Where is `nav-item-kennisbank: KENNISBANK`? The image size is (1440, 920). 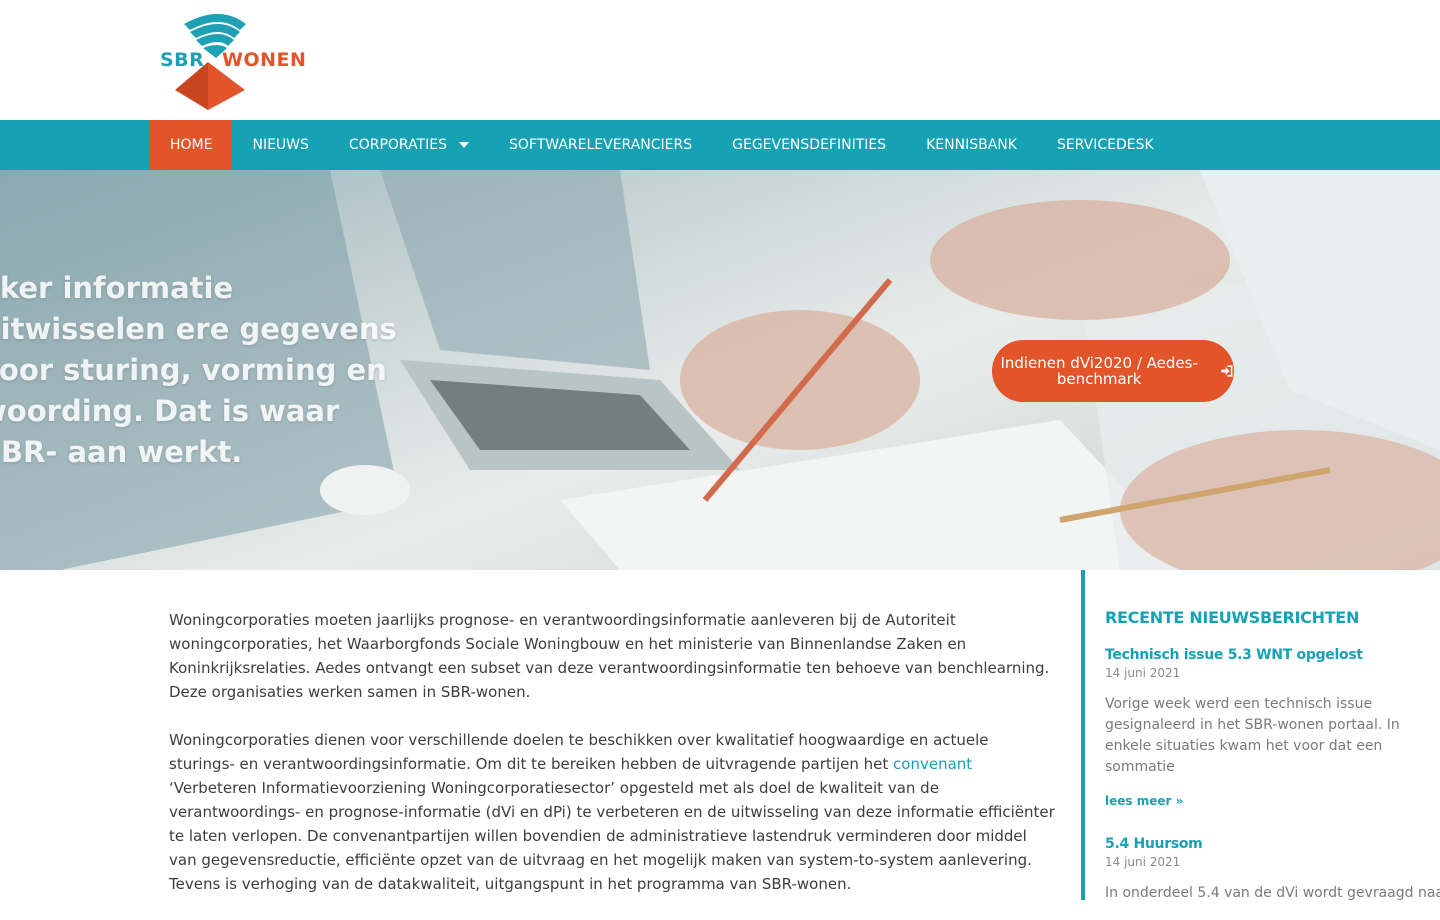
nav-item-kennisbank: KENNISBANK is located at coordinates (971, 145).